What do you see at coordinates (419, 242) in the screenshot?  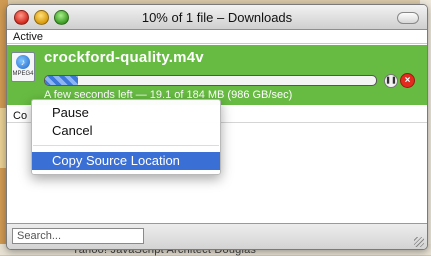 I see `resize-grip-icon` at bounding box center [419, 242].